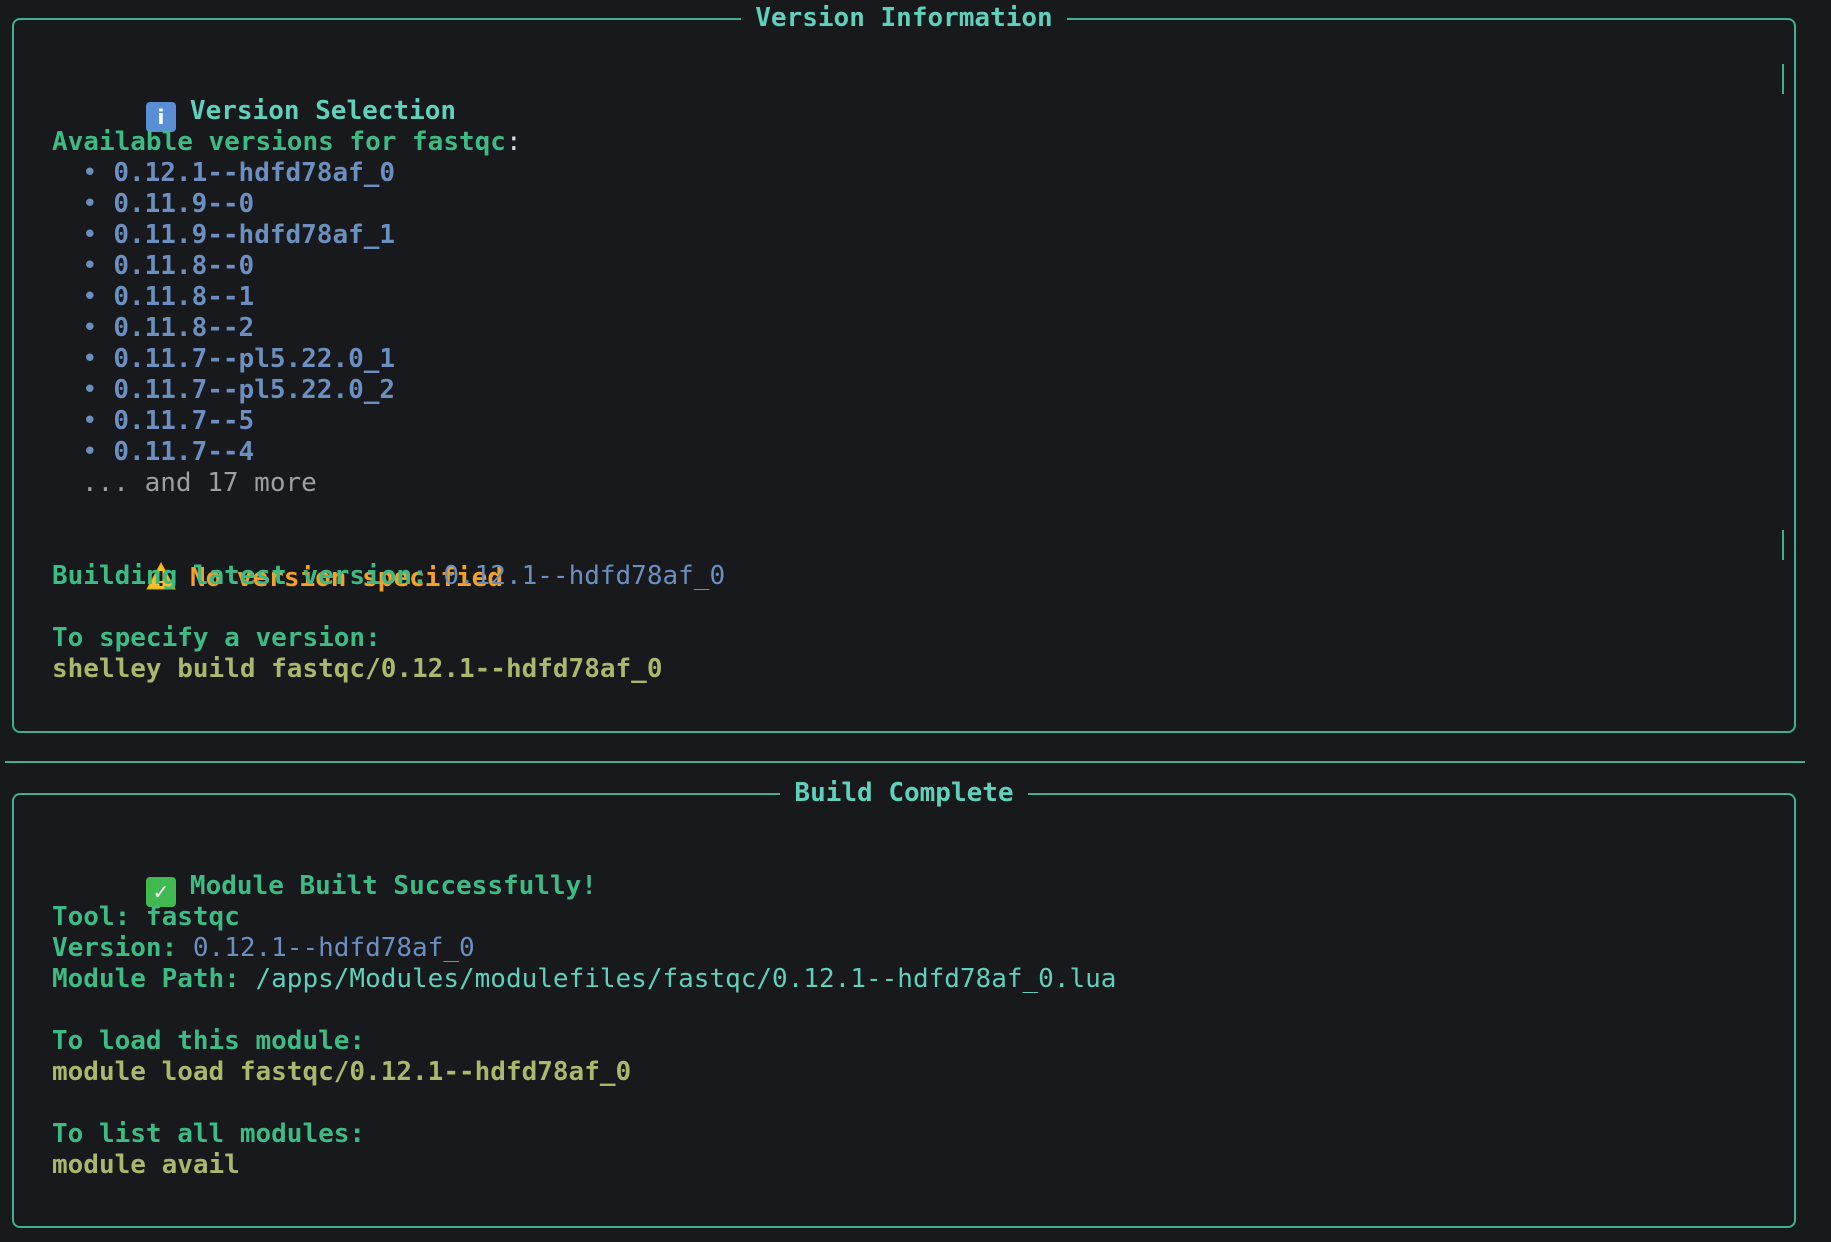 The height and width of the screenshot is (1242, 1831). Describe the element at coordinates (908, 328) in the screenshot. I see `version-list-item: • 0.11.8--2` at that location.